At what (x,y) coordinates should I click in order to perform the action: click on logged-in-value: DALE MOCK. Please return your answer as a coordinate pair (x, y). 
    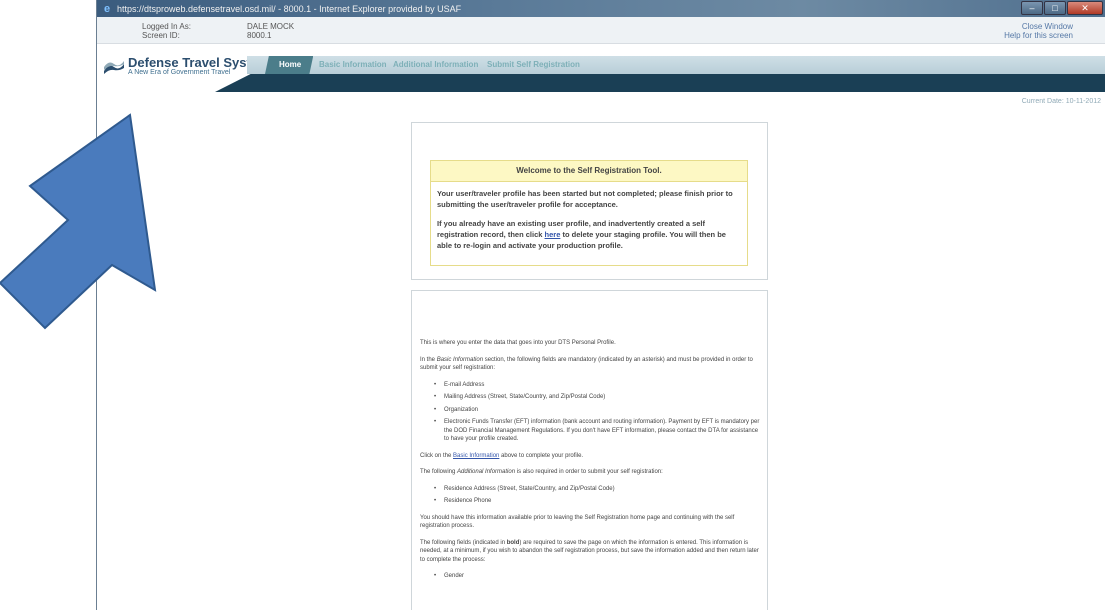
    Looking at the image, I should click on (271, 26).